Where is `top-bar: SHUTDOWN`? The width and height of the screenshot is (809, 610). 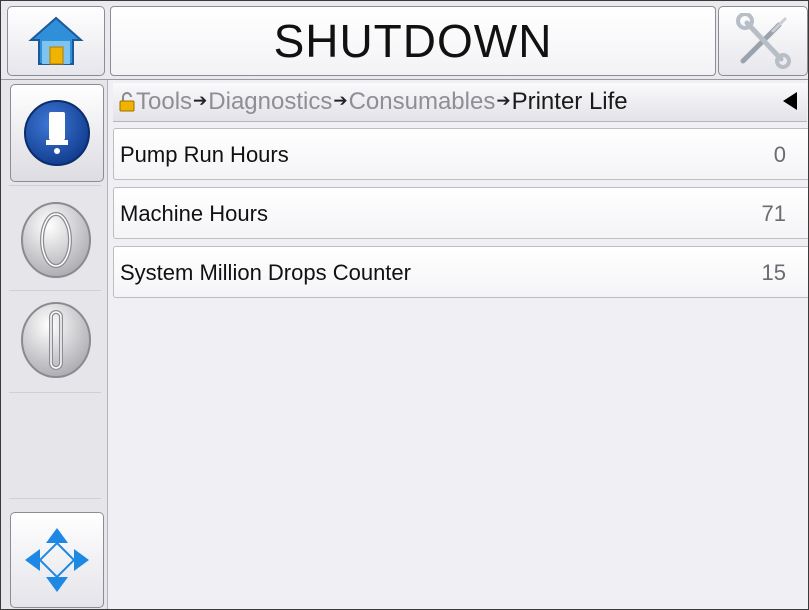
top-bar: SHUTDOWN is located at coordinates (404, 40).